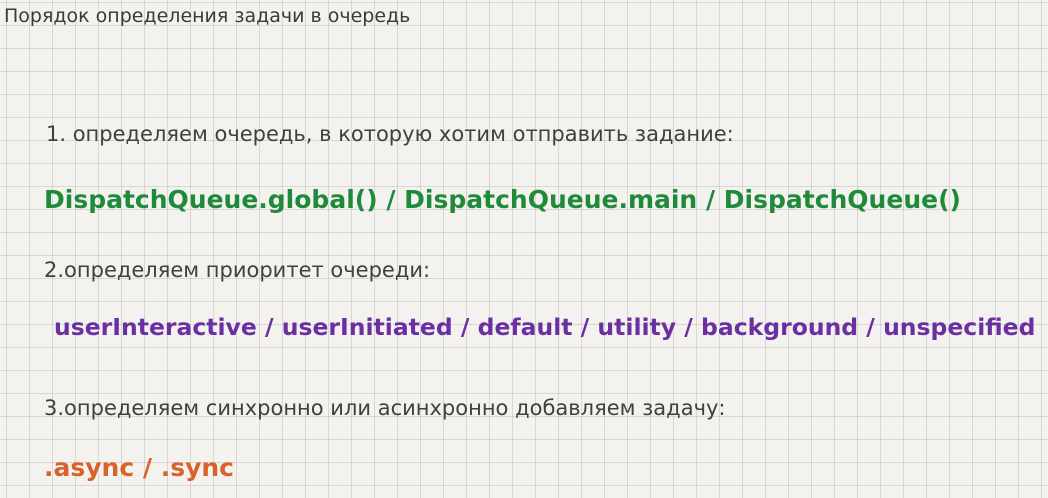  I want to click on slide-title: Порядок определения задачи в очередь, so click(207, 16).